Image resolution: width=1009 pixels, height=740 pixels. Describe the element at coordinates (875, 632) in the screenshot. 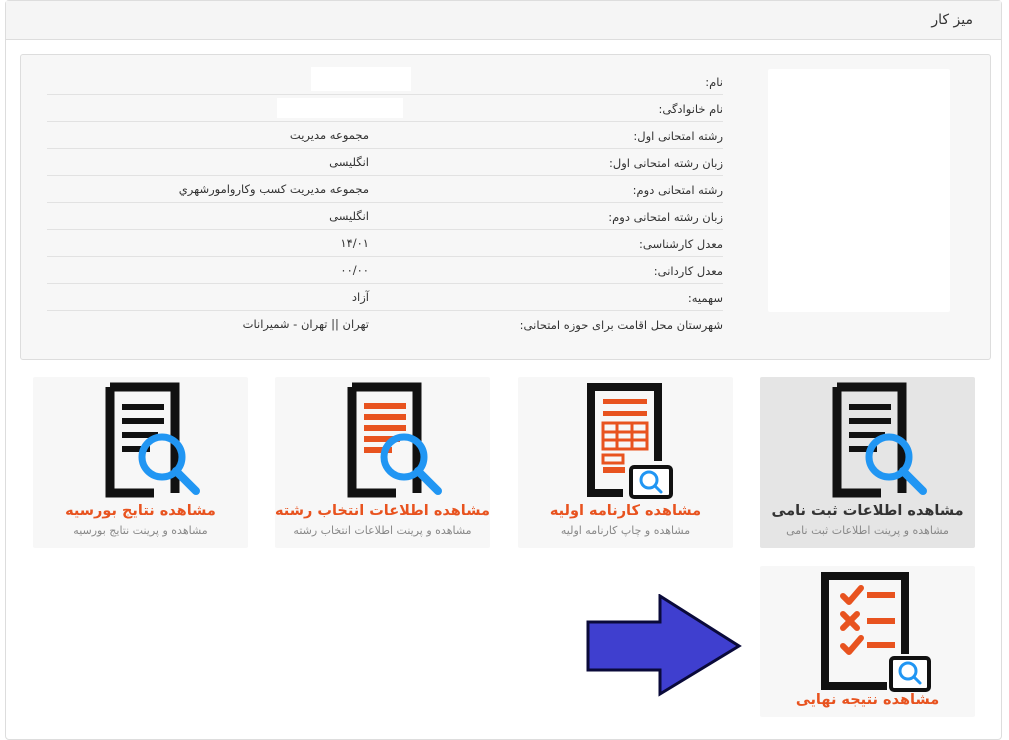

I see `checklist-icon` at that location.